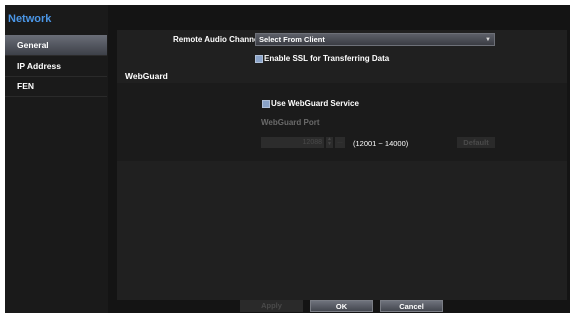 The height and width of the screenshot is (318, 577). I want to click on sidebar-item-general: General, so click(56, 45).